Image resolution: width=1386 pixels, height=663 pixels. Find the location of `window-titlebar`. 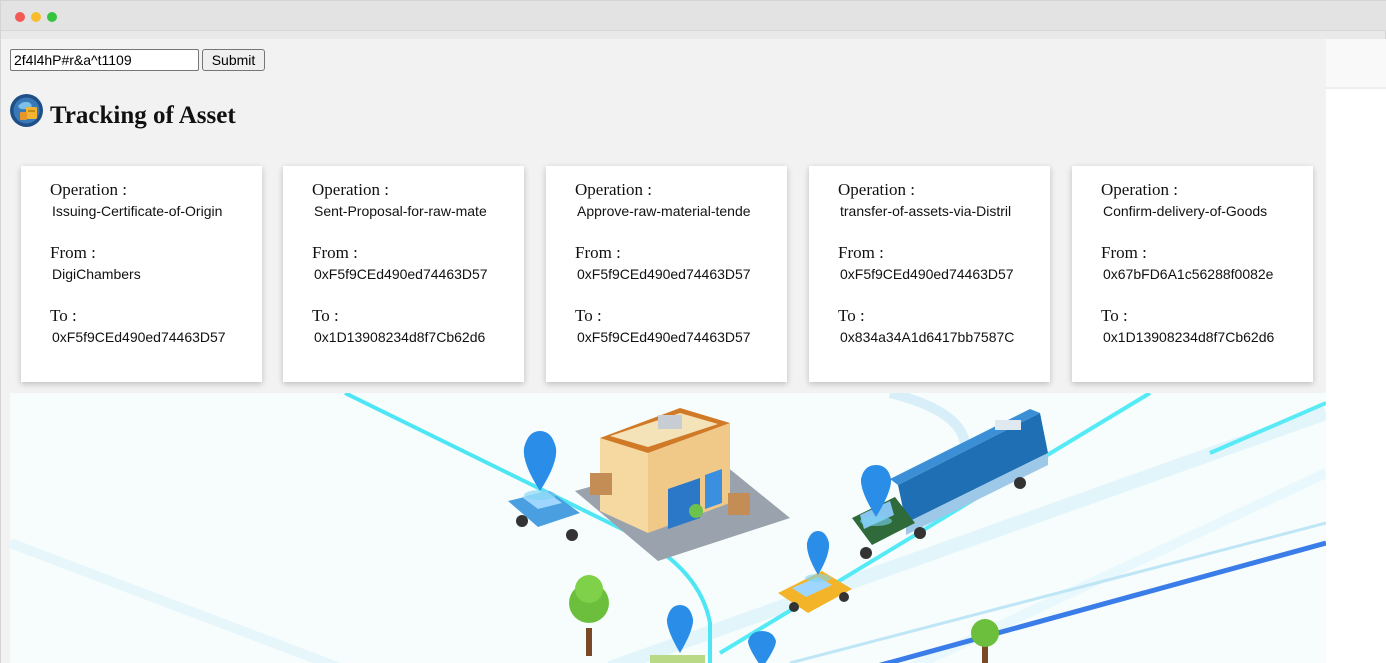

window-titlebar is located at coordinates (693, 16).